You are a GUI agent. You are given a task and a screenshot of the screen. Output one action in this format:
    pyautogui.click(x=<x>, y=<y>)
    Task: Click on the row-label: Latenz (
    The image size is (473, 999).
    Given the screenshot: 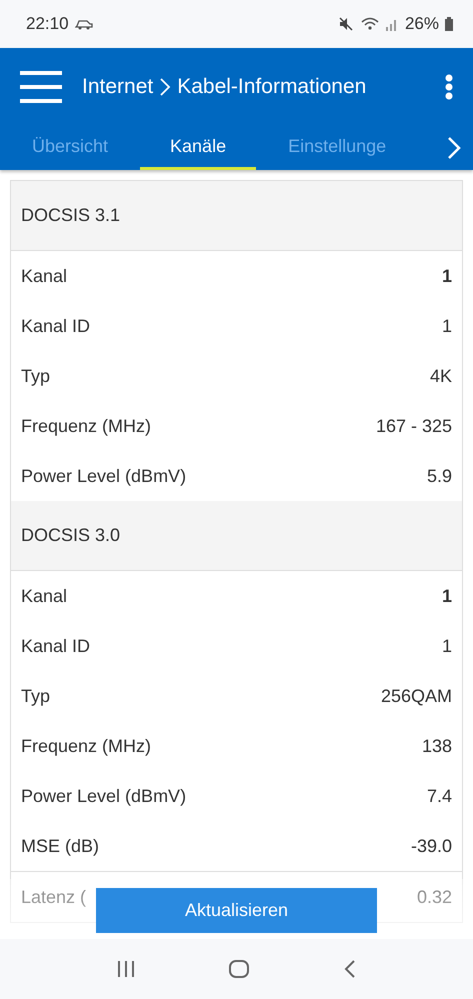 What is the action you would take?
    pyautogui.click(x=53, y=897)
    